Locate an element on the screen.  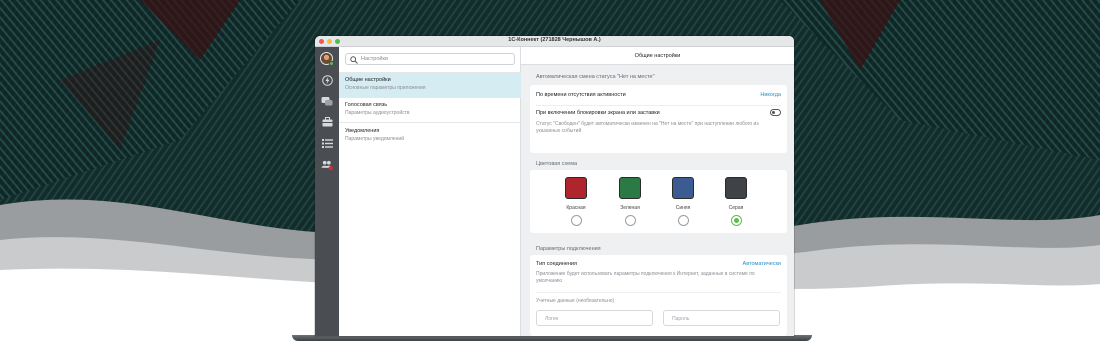
color-scheme-label: Цветовая схема is located at coordinates (557, 164).